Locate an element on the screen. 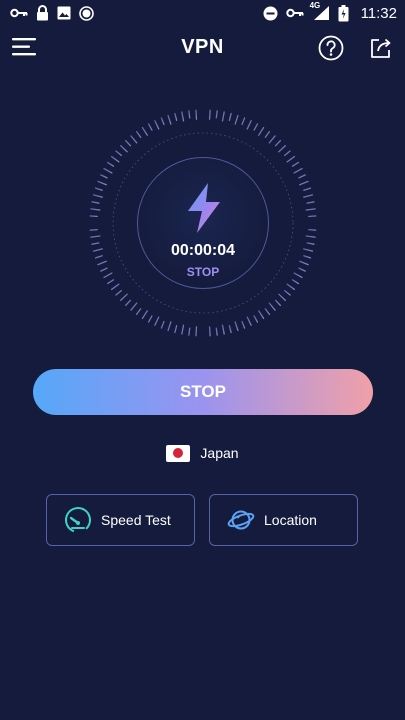 Image resolution: width=405 pixels, height=720 pixels. speed-test-button: Speed Test is located at coordinates (120, 520).